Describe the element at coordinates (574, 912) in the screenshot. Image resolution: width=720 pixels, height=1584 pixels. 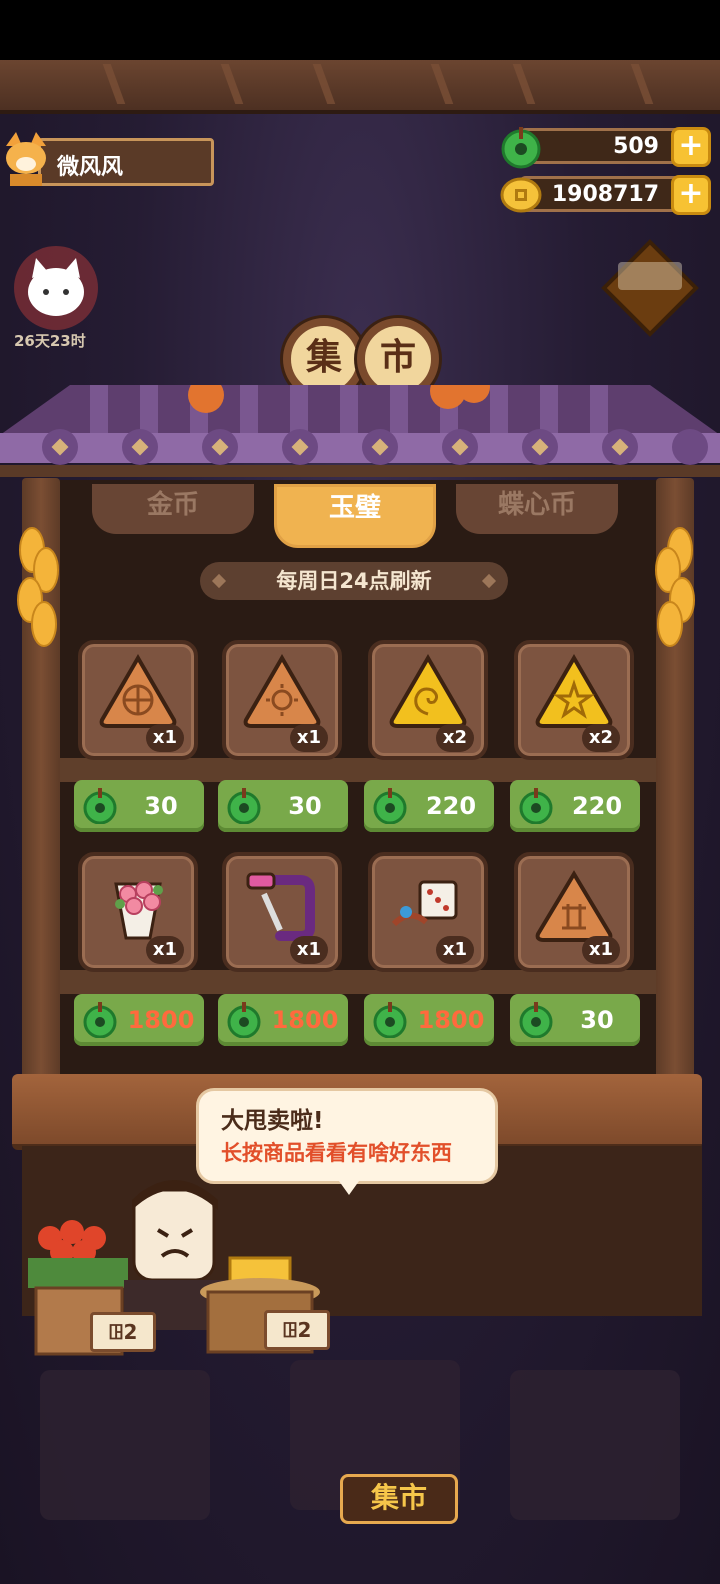
I see `shop-item-8: x1` at that location.